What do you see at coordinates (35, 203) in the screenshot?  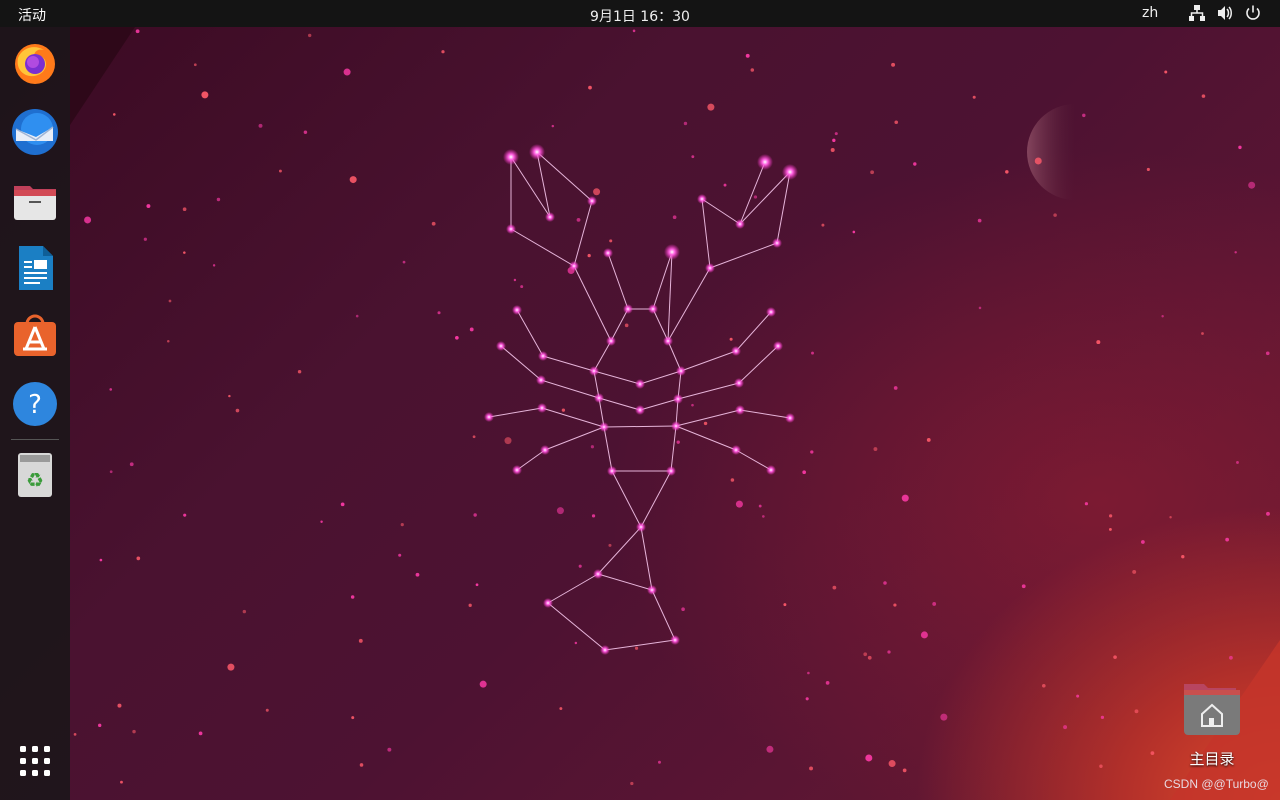 I see `files-icon` at bounding box center [35, 203].